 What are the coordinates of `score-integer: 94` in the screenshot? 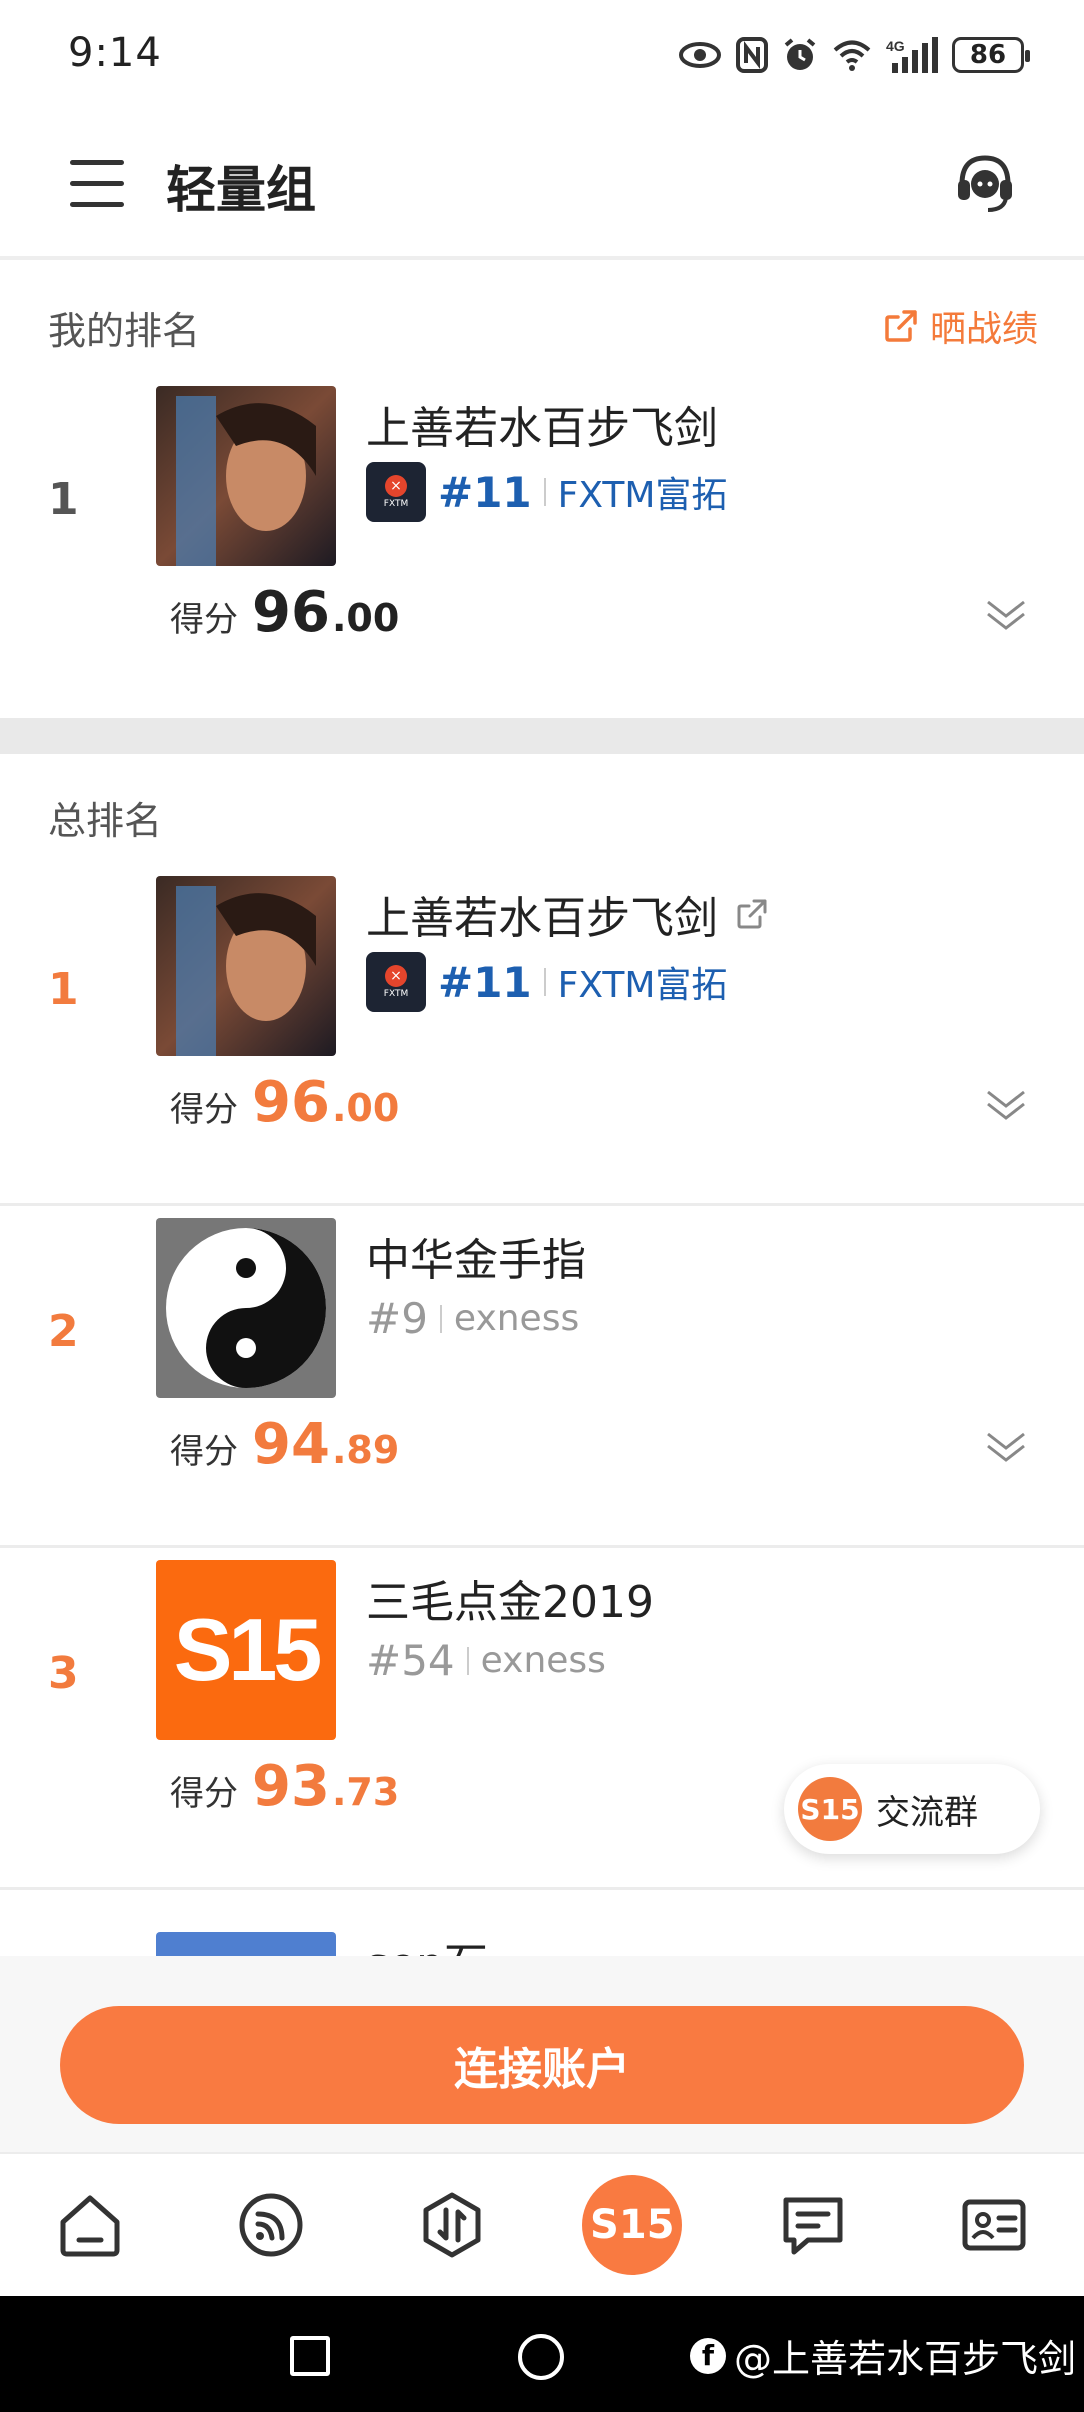 It's located at (291, 1444).